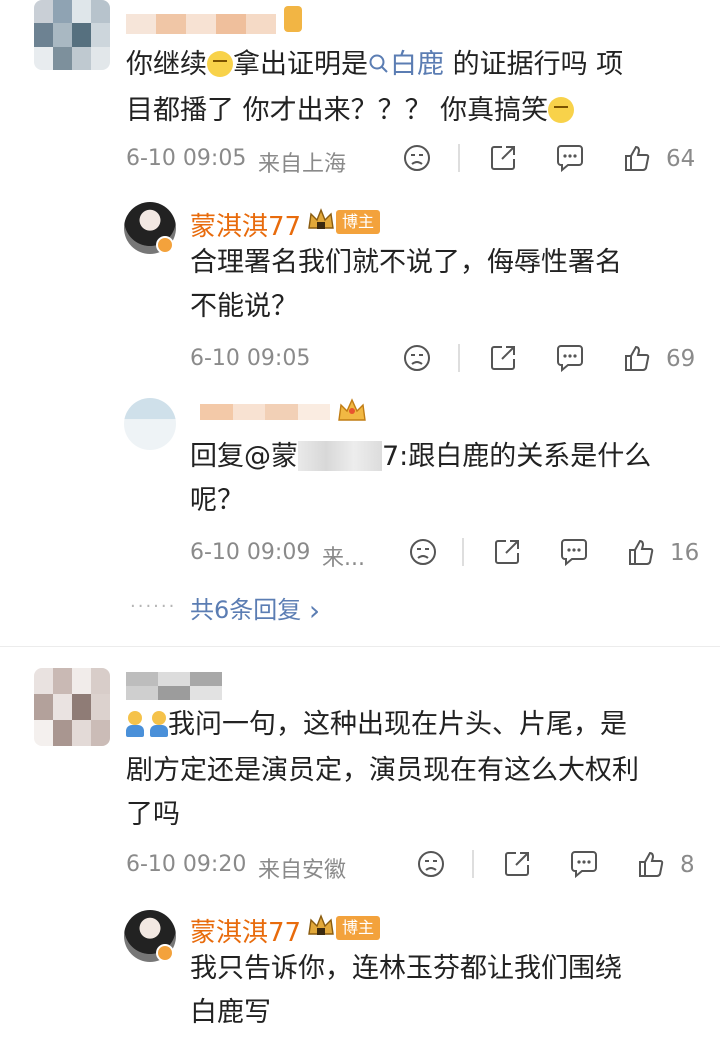 The width and height of the screenshot is (720, 1038). What do you see at coordinates (230, 1012) in the screenshot?
I see `reply-text-line2: 白鹿写` at bounding box center [230, 1012].